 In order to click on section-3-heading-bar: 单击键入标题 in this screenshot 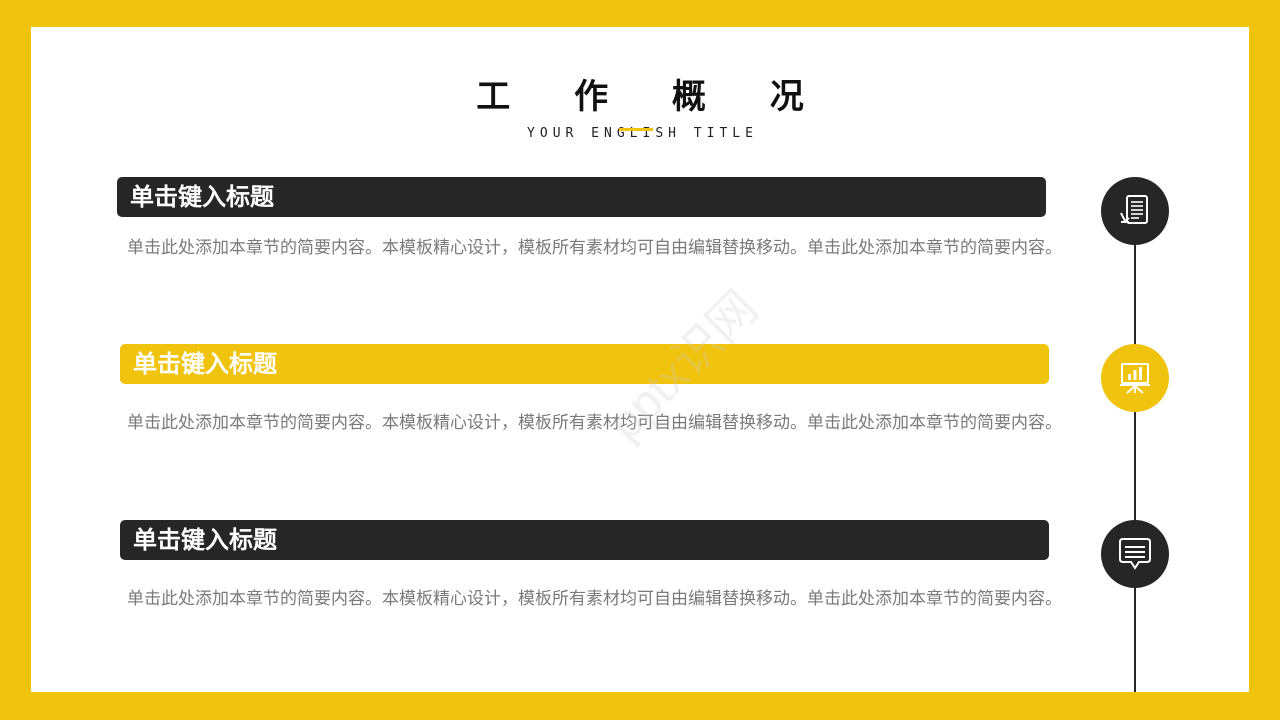, I will do `click(584, 540)`.